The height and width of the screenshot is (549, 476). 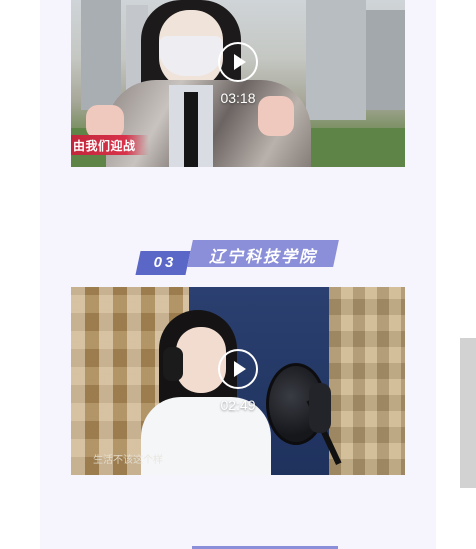 I want to click on school-name: 辽宁科技学院, so click(x=262, y=256).